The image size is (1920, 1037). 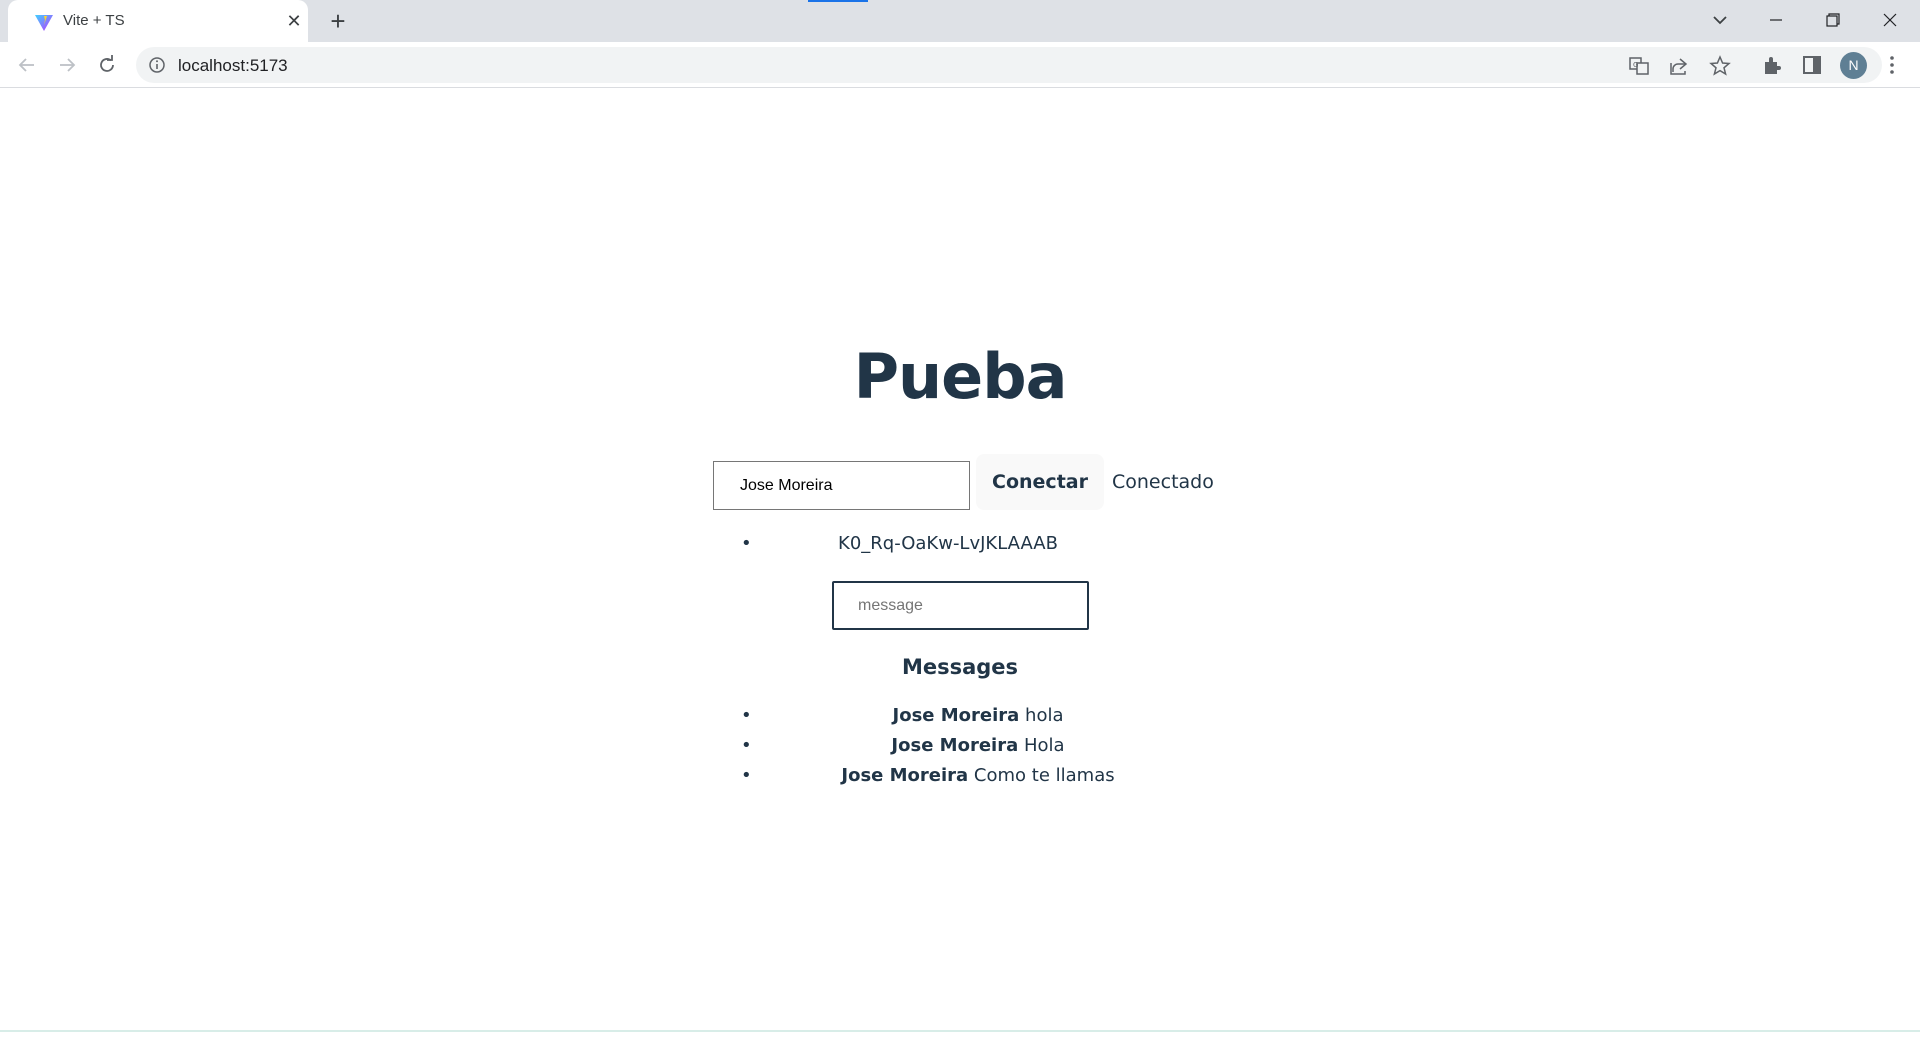 I want to click on client-id-item: • K0_Rq-OaKw-LvJKLAAAB, so click(x=913, y=544).